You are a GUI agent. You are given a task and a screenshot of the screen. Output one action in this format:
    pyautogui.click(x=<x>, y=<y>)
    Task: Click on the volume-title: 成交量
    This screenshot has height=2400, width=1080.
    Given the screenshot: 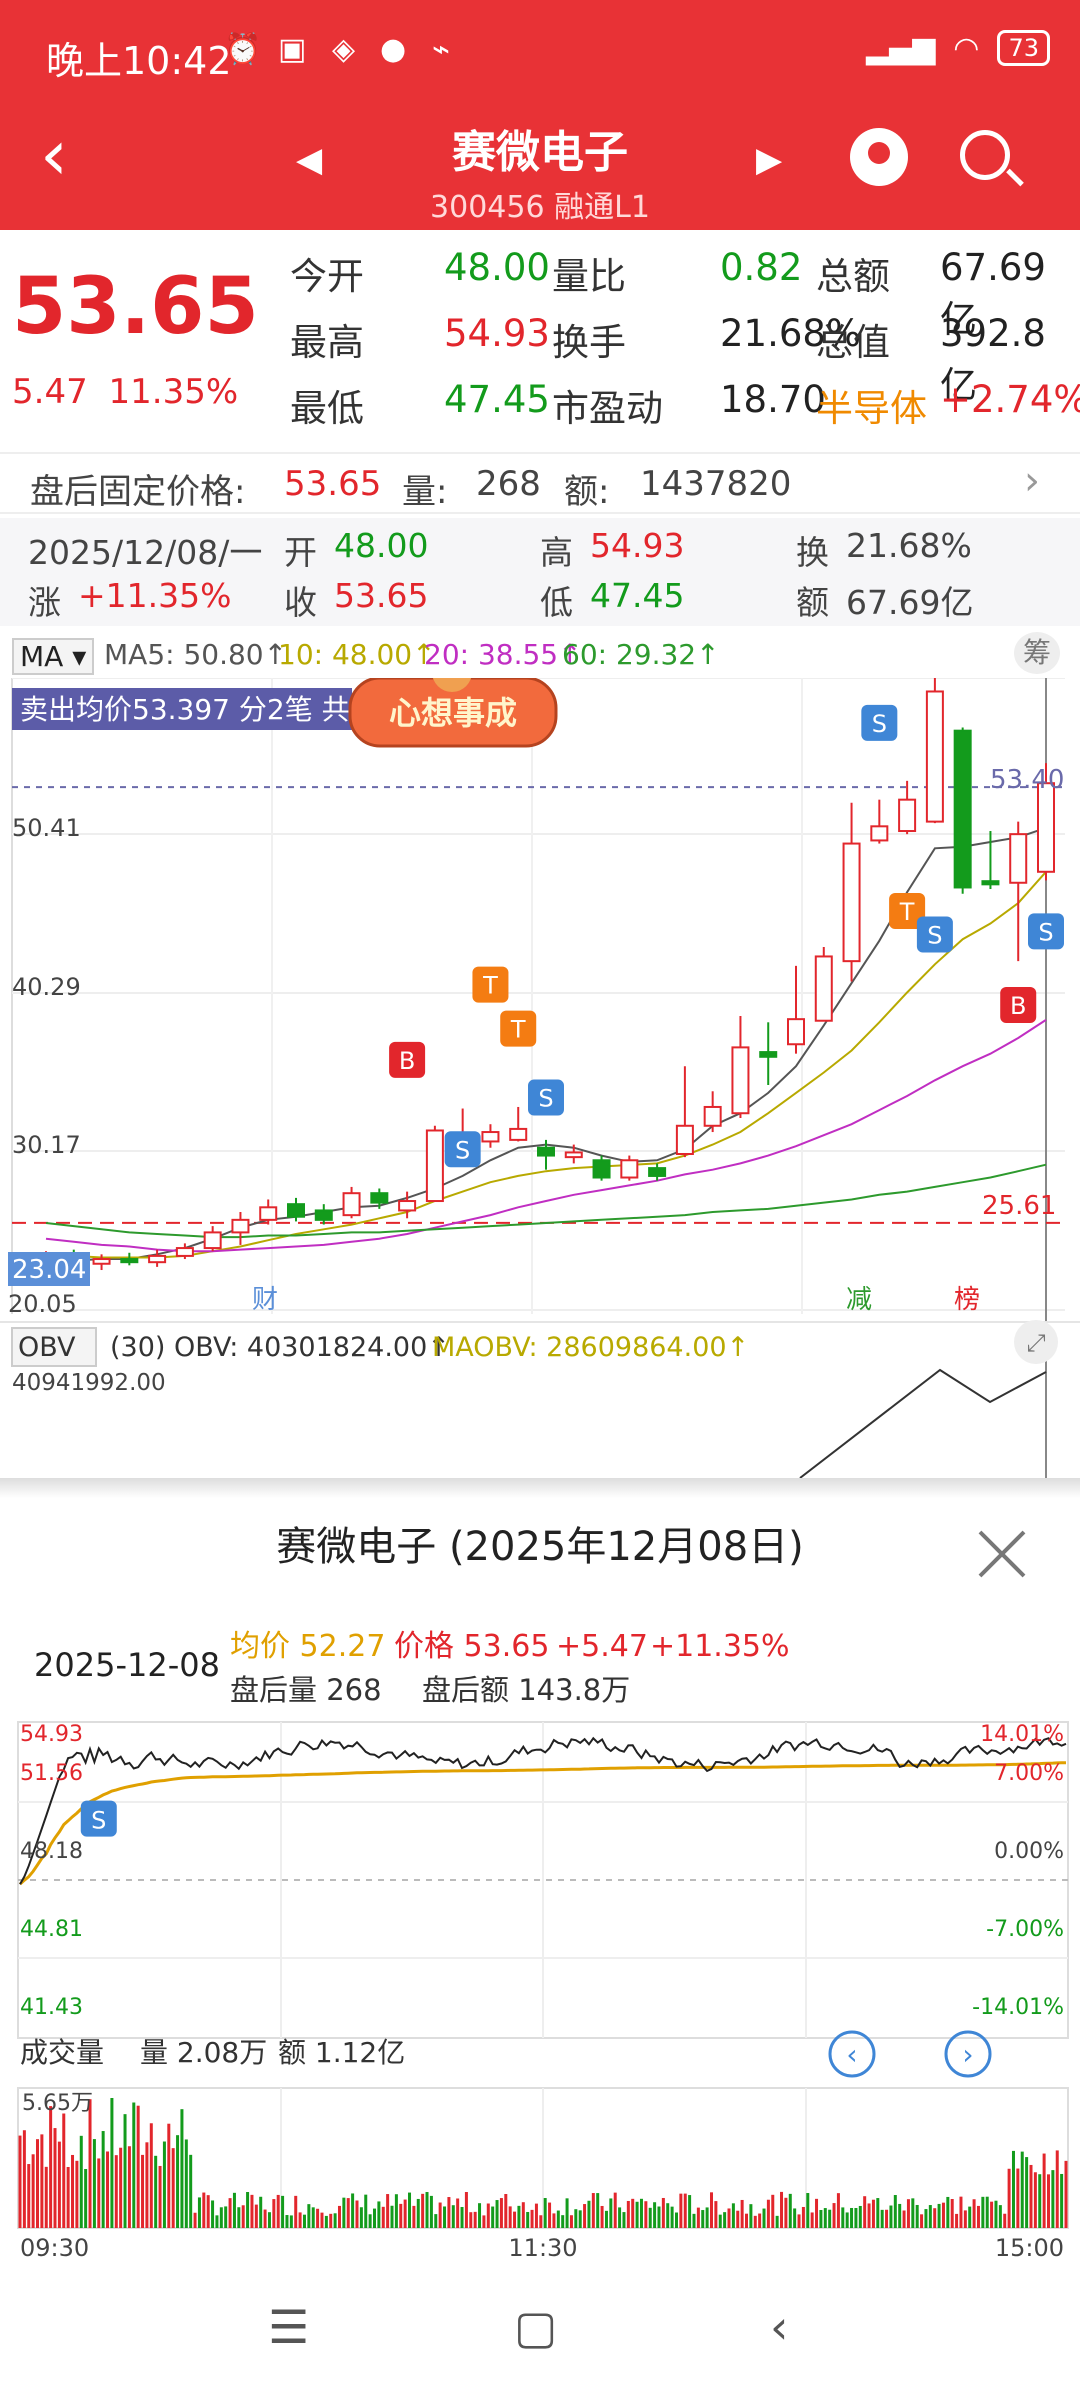 What is the action you would take?
    pyautogui.click(x=62, y=2052)
    